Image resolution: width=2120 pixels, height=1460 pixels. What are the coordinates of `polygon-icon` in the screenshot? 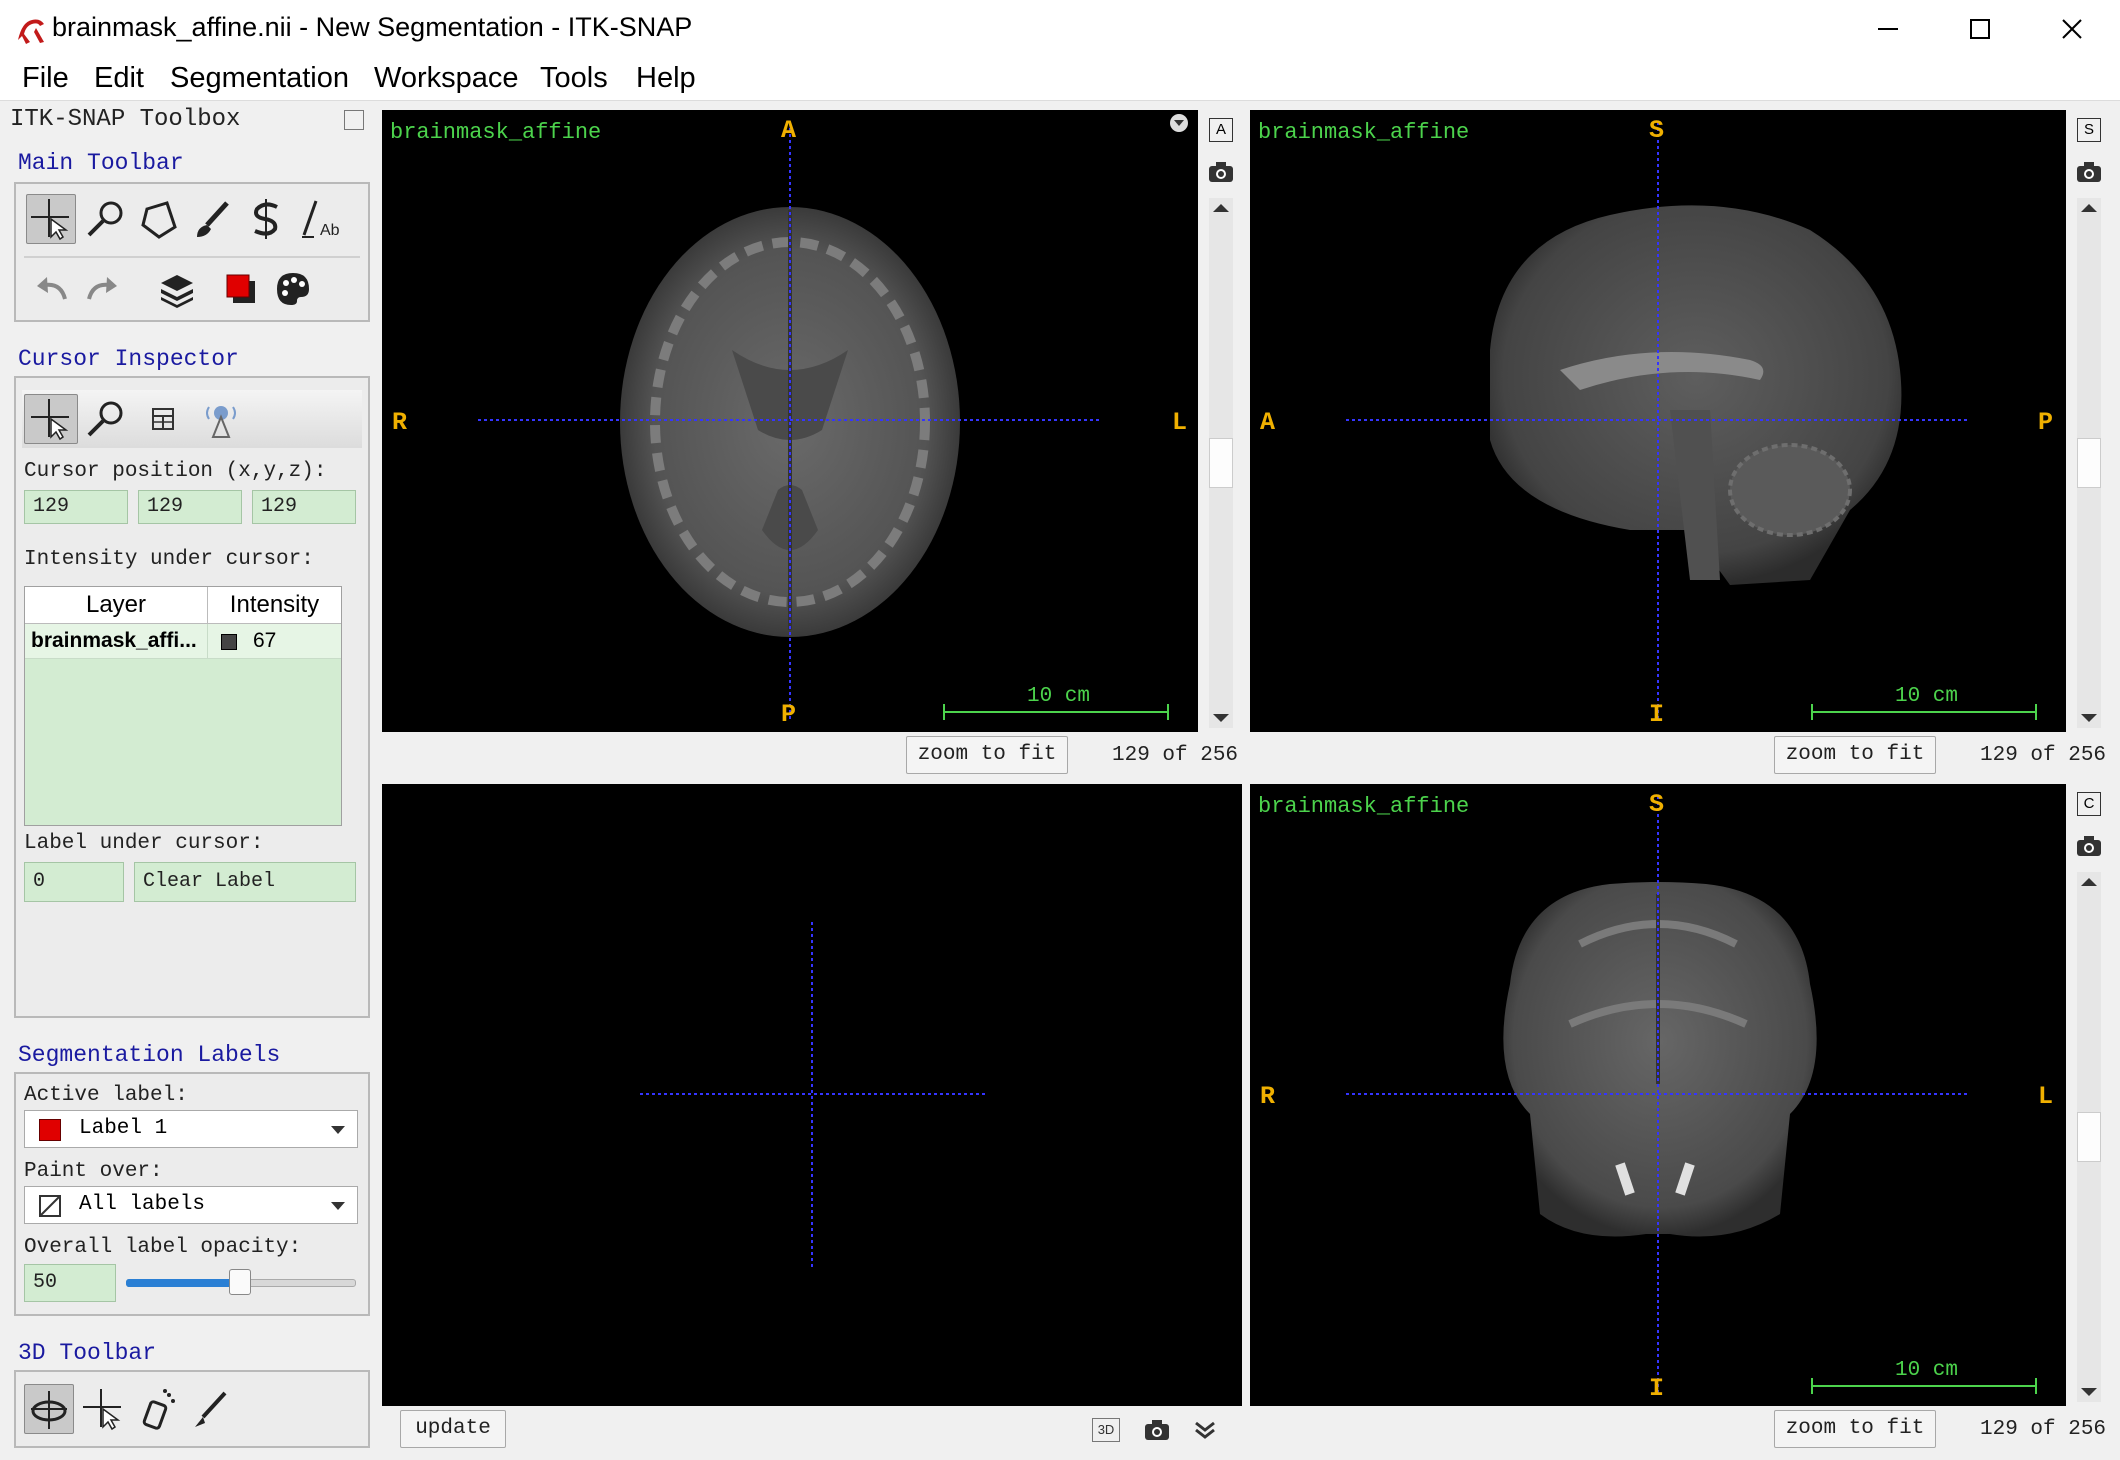 It's located at (159, 220).